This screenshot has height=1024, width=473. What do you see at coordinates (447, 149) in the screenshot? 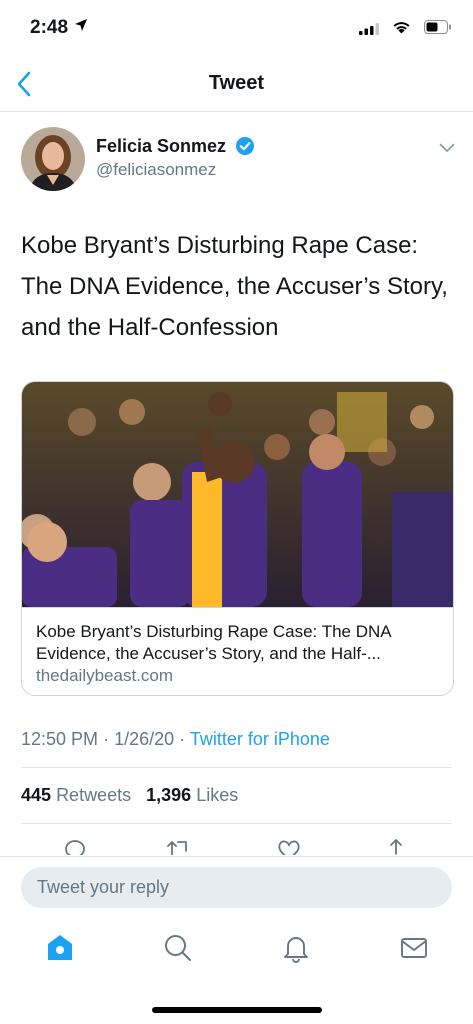
I see `chevron-down-icon` at bounding box center [447, 149].